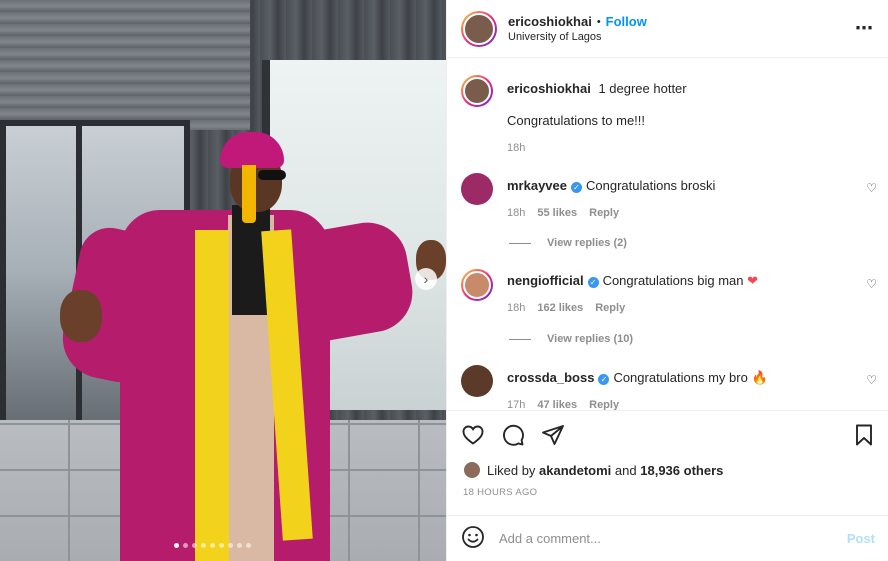 Image resolution: width=888 pixels, height=561 pixels. I want to click on sunglasses, so click(272, 175).